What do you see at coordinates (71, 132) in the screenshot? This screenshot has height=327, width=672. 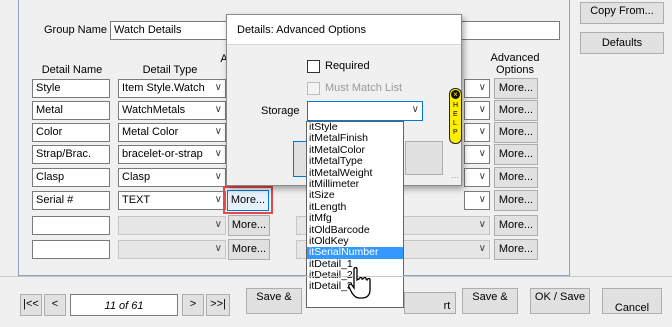 I see `detail-name-field: Color` at bounding box center [71, 132].